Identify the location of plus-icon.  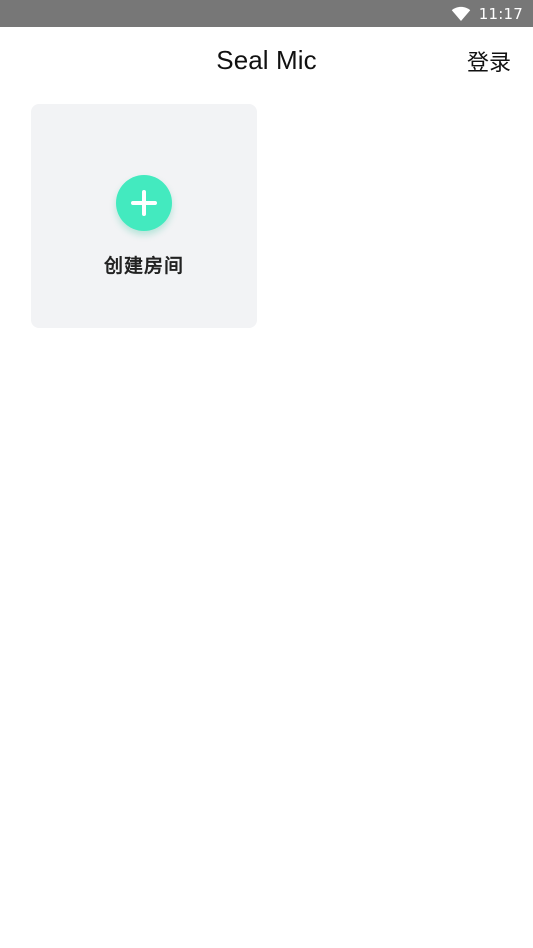
(144, 203).